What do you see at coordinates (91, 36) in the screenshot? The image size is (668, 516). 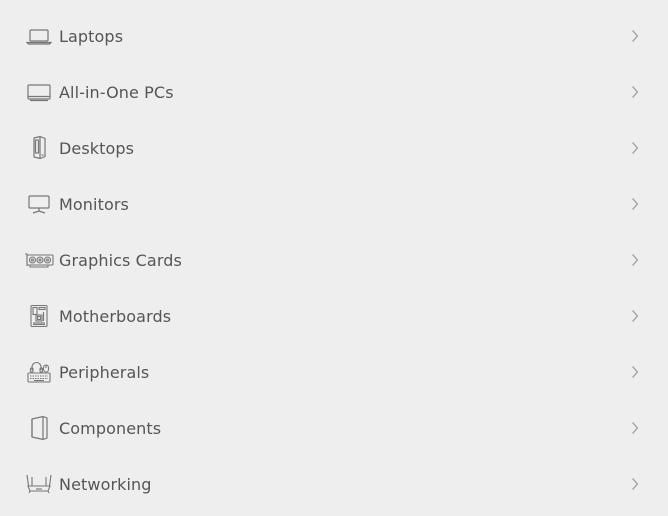 I see `menu-item-label: Laptops` at bounding box center [91, 36].